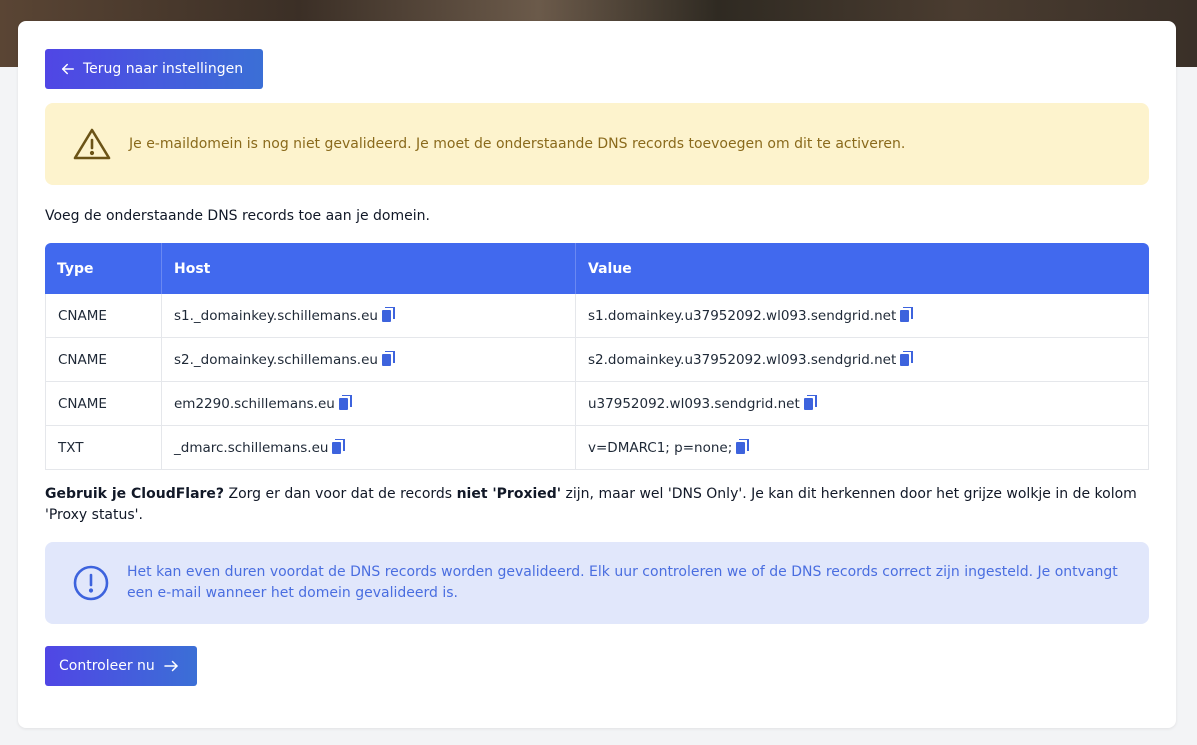 The width and height of the screenshot is (1197, 745). I want to click on table-header-row: Type Host Value, so click(597, 268).